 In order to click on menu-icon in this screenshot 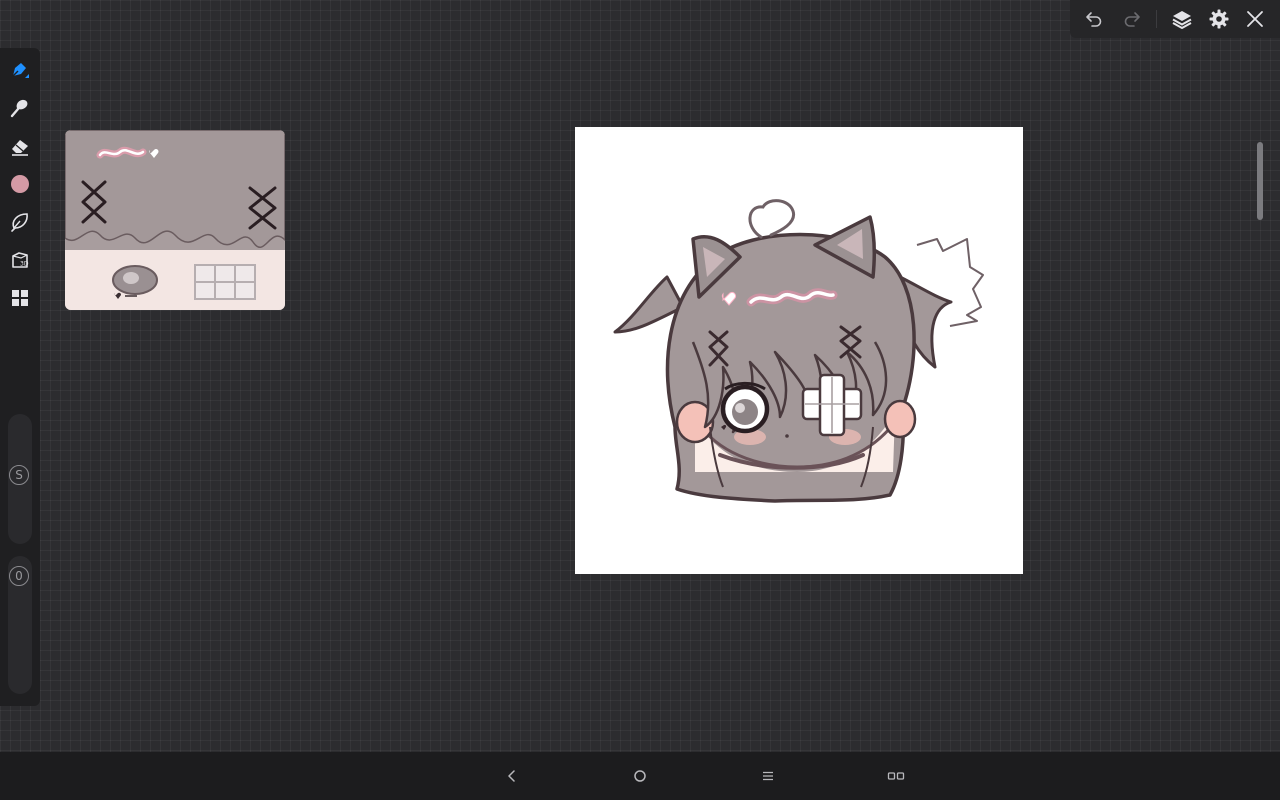, I will do `click(768, 776)`.